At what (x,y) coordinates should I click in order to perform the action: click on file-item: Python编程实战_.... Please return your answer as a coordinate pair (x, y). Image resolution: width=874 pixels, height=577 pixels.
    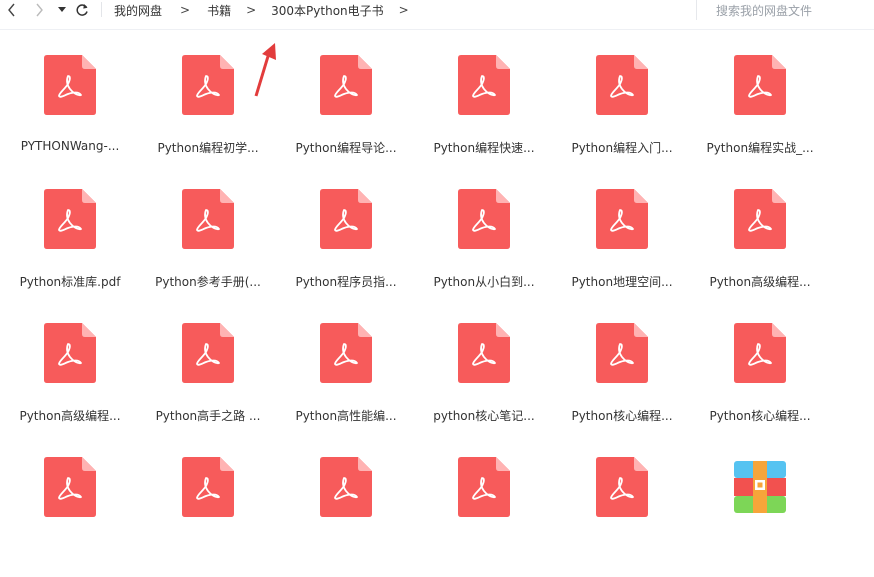
    Looking at the image, I should click on (760, 115).